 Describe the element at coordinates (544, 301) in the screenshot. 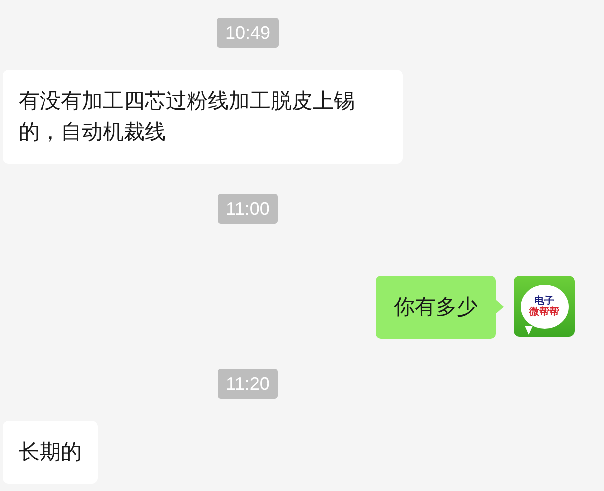

I see `avatar-text: 电子` at that location.